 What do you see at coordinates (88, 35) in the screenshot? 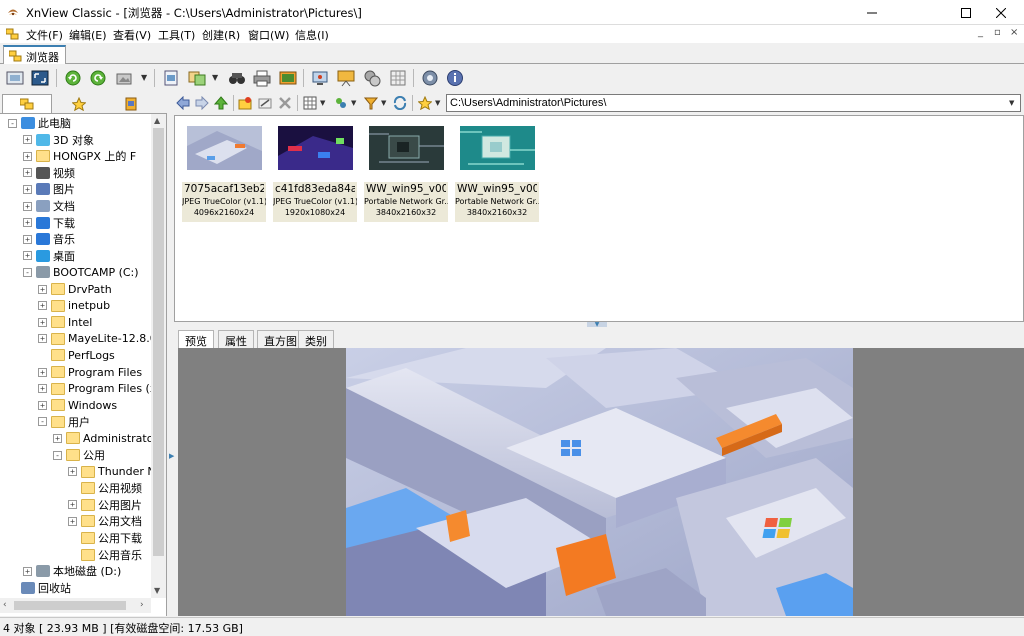
I see `menu-edit: 编辑(E)` at bounding box center [88, 35].